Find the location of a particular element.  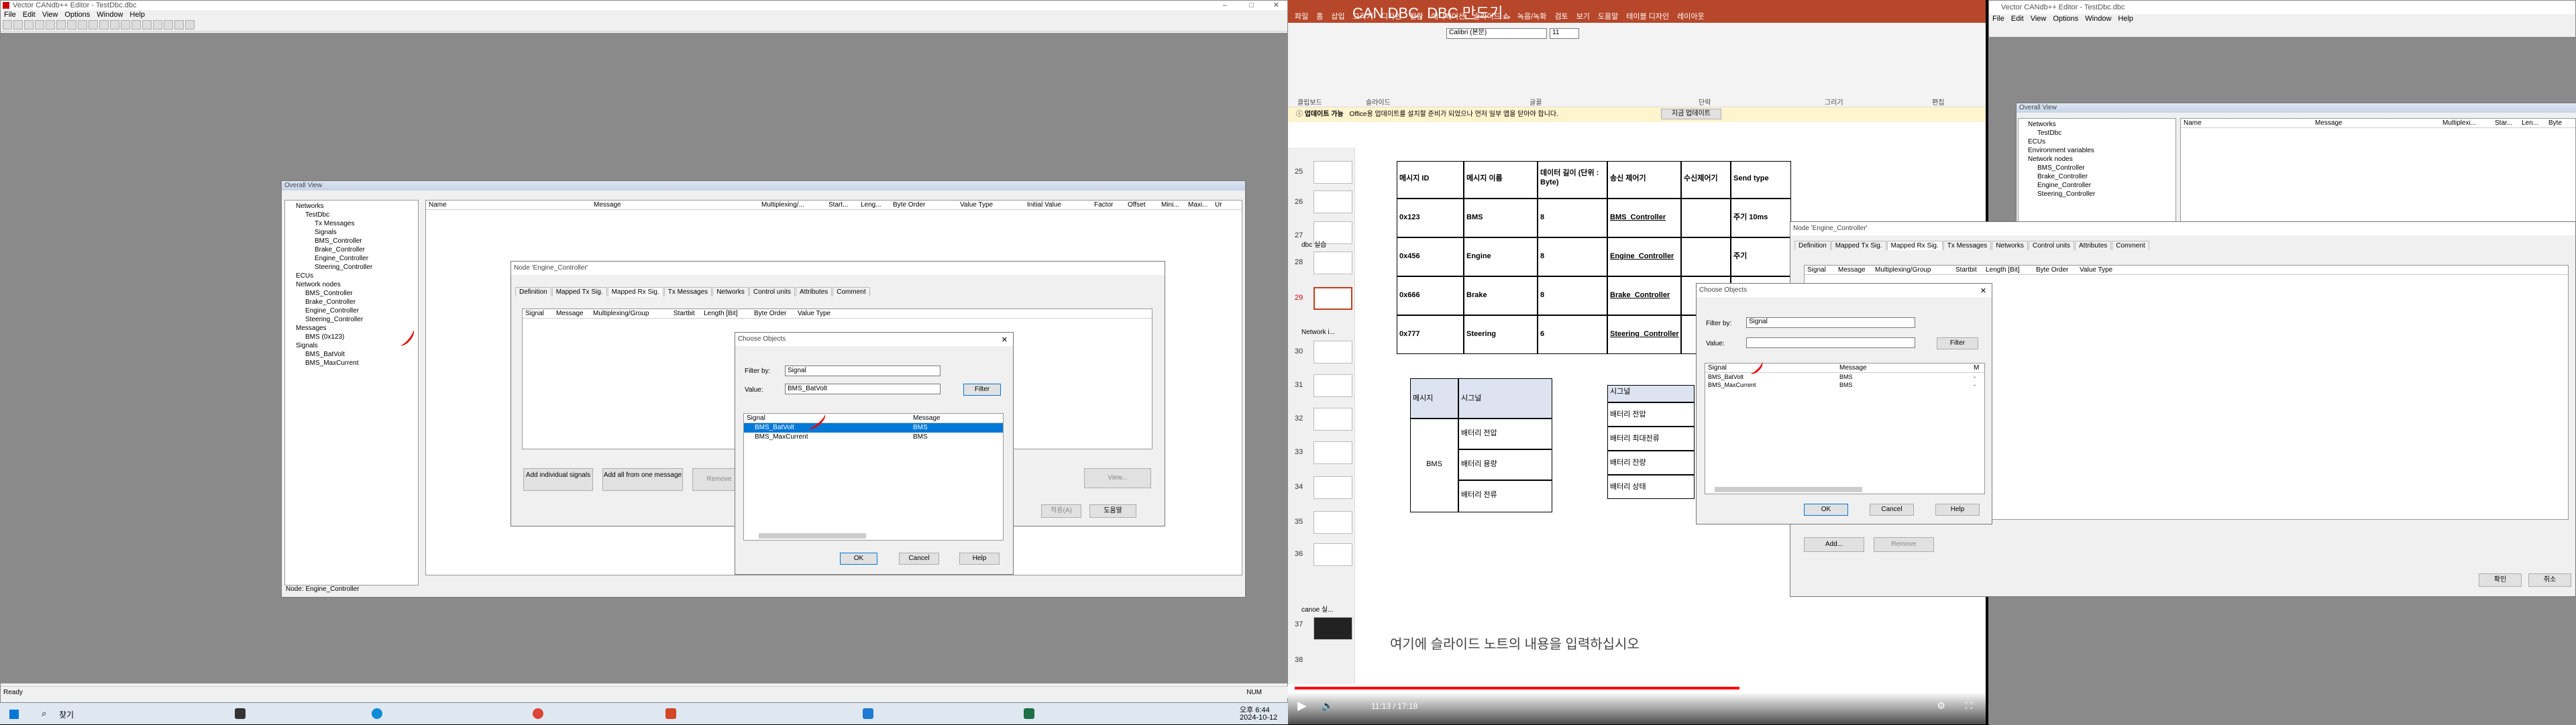

clock-date: 2024-10-12 is located at coordinates (1258, 718).